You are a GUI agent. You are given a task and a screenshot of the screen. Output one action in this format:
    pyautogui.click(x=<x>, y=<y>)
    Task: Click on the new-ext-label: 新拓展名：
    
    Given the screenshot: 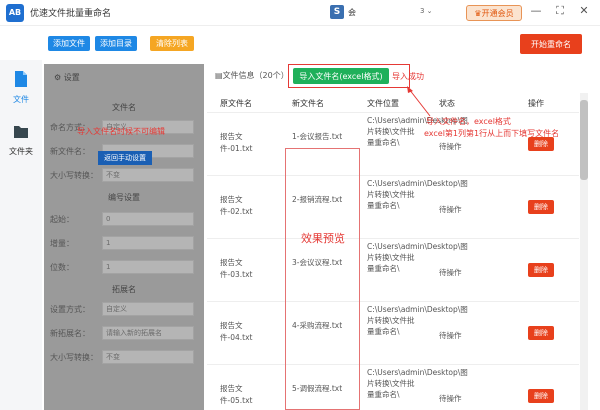 What is the action you would take?
    pyautogui.click(x=70, y=333)
    